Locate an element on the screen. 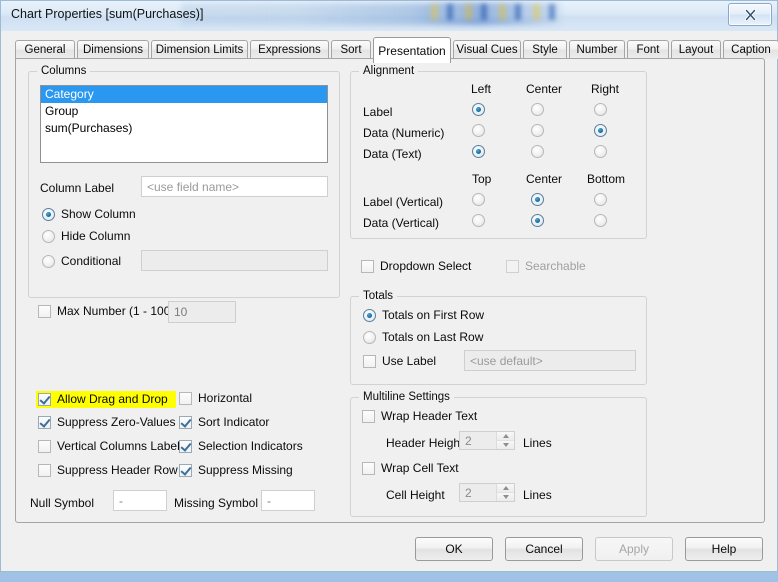 The width and height of the screenshot is (778, 582). wrap-header-text-checkbox-row: Wrap Header Text is located at coordinates (419, 416).